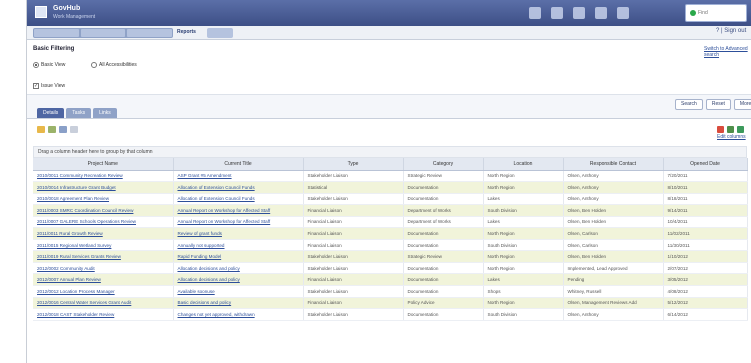  I want to click on folder-icon, so click(41, 129).